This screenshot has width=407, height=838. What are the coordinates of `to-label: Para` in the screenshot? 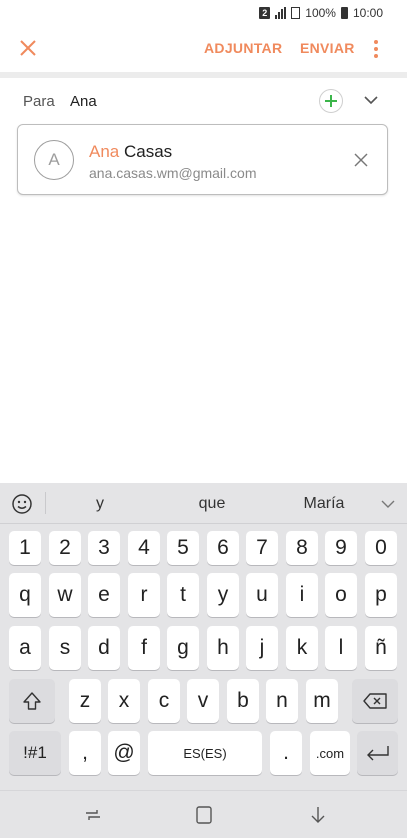 It's located at (39, 101).